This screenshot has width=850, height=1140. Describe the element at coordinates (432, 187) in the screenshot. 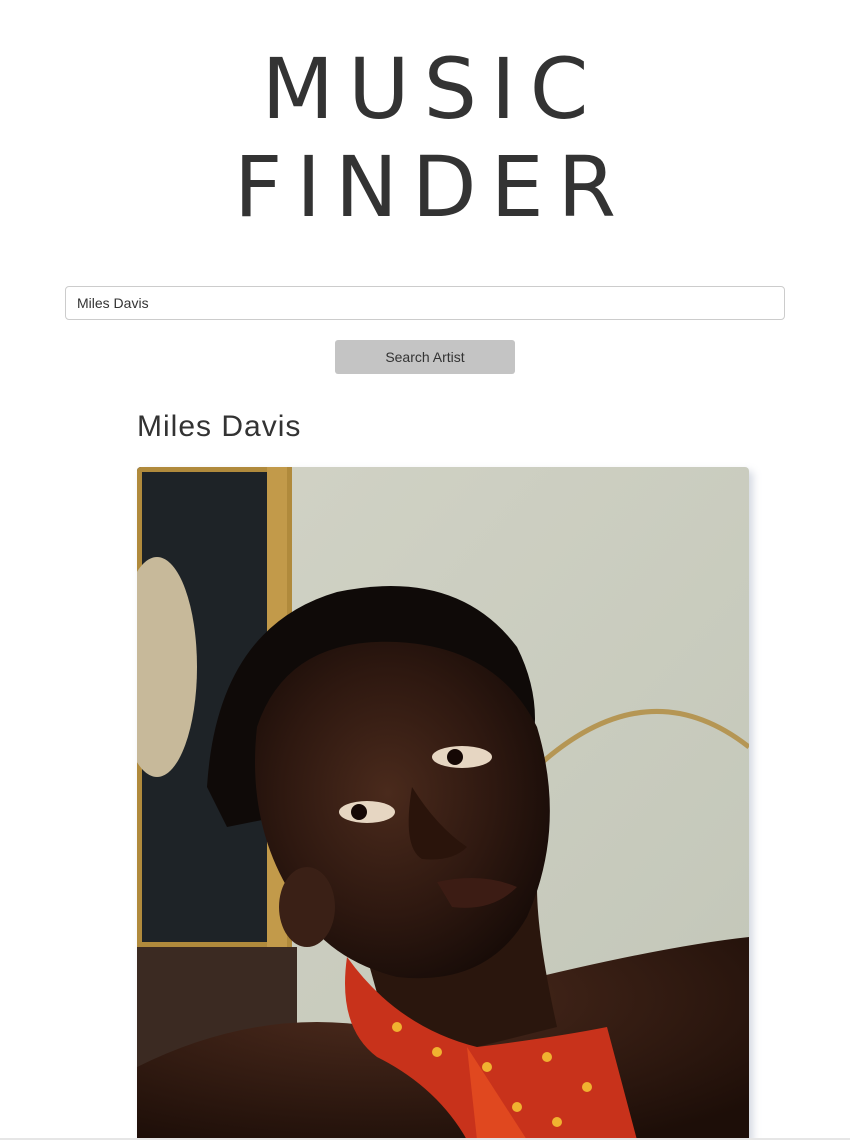

I see `app-title-line-2: FINDER` at that location.